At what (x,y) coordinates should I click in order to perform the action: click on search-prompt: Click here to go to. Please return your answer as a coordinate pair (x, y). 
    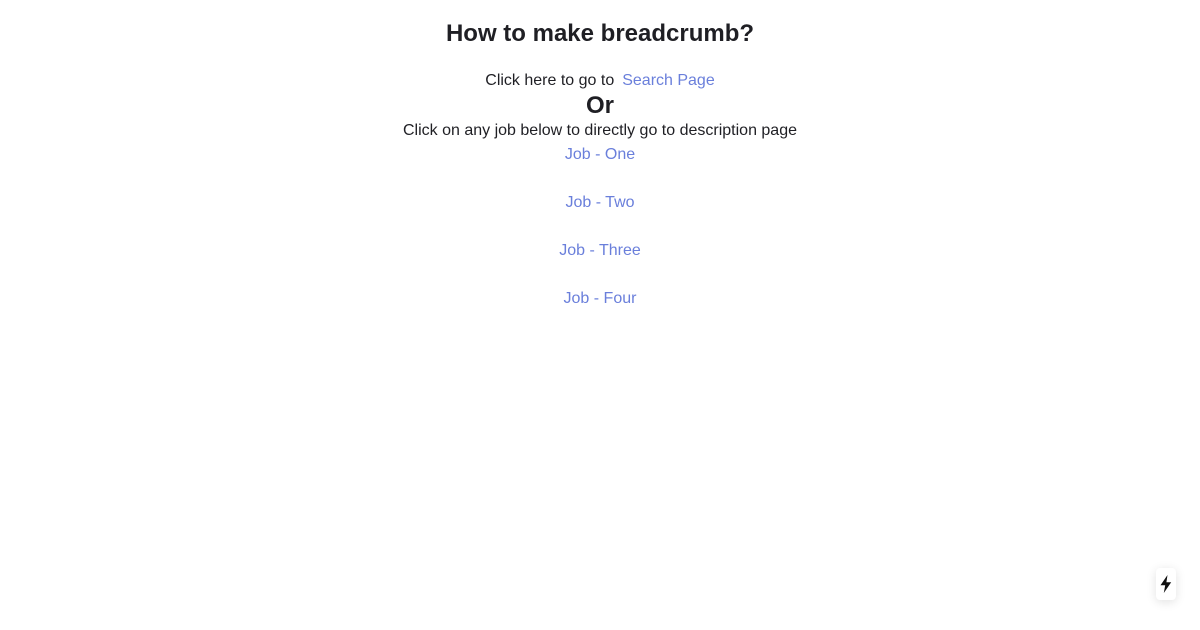
    Looking at the image, I should click on (550, 80).